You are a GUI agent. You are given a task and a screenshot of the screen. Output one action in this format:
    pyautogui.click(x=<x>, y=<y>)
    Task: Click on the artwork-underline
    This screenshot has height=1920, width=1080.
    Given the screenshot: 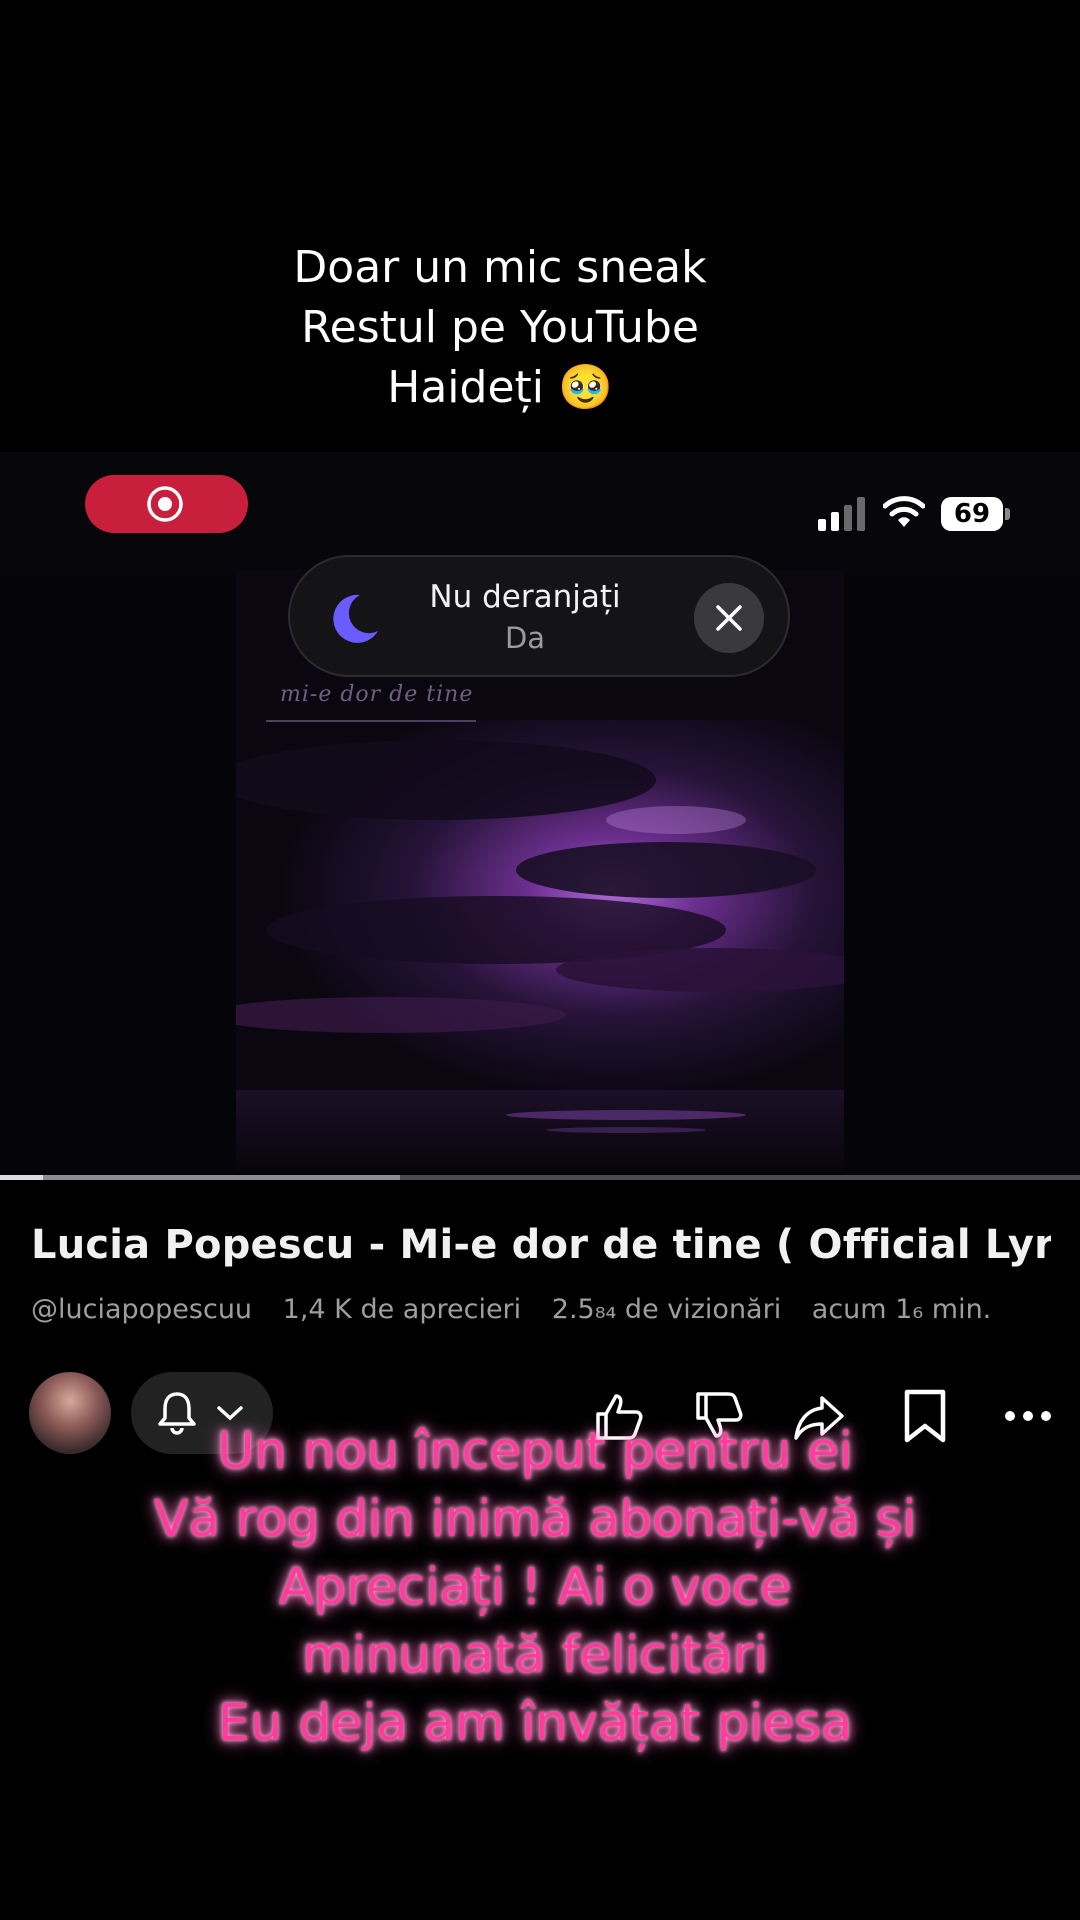 What is the action you would take?
    pyautogui.click(x=371, y=721)
    